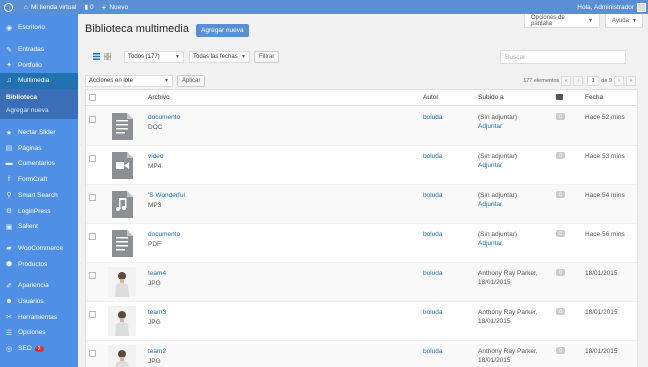 The image size is (648, 367). Describe the element at coordinates (92, 97) in the screenshot. I see `select-all-checkbox` at that location.